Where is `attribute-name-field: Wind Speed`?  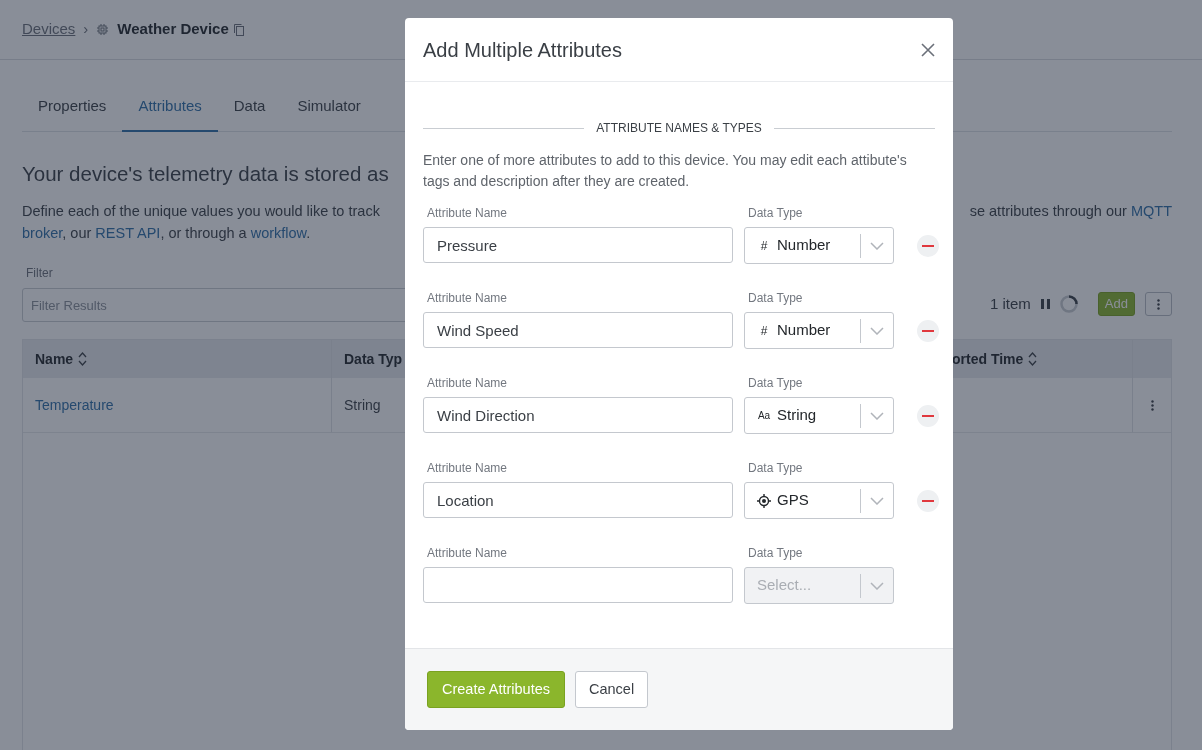
attribute-name-field: Wind Speed is located at coordinates (578, 330).